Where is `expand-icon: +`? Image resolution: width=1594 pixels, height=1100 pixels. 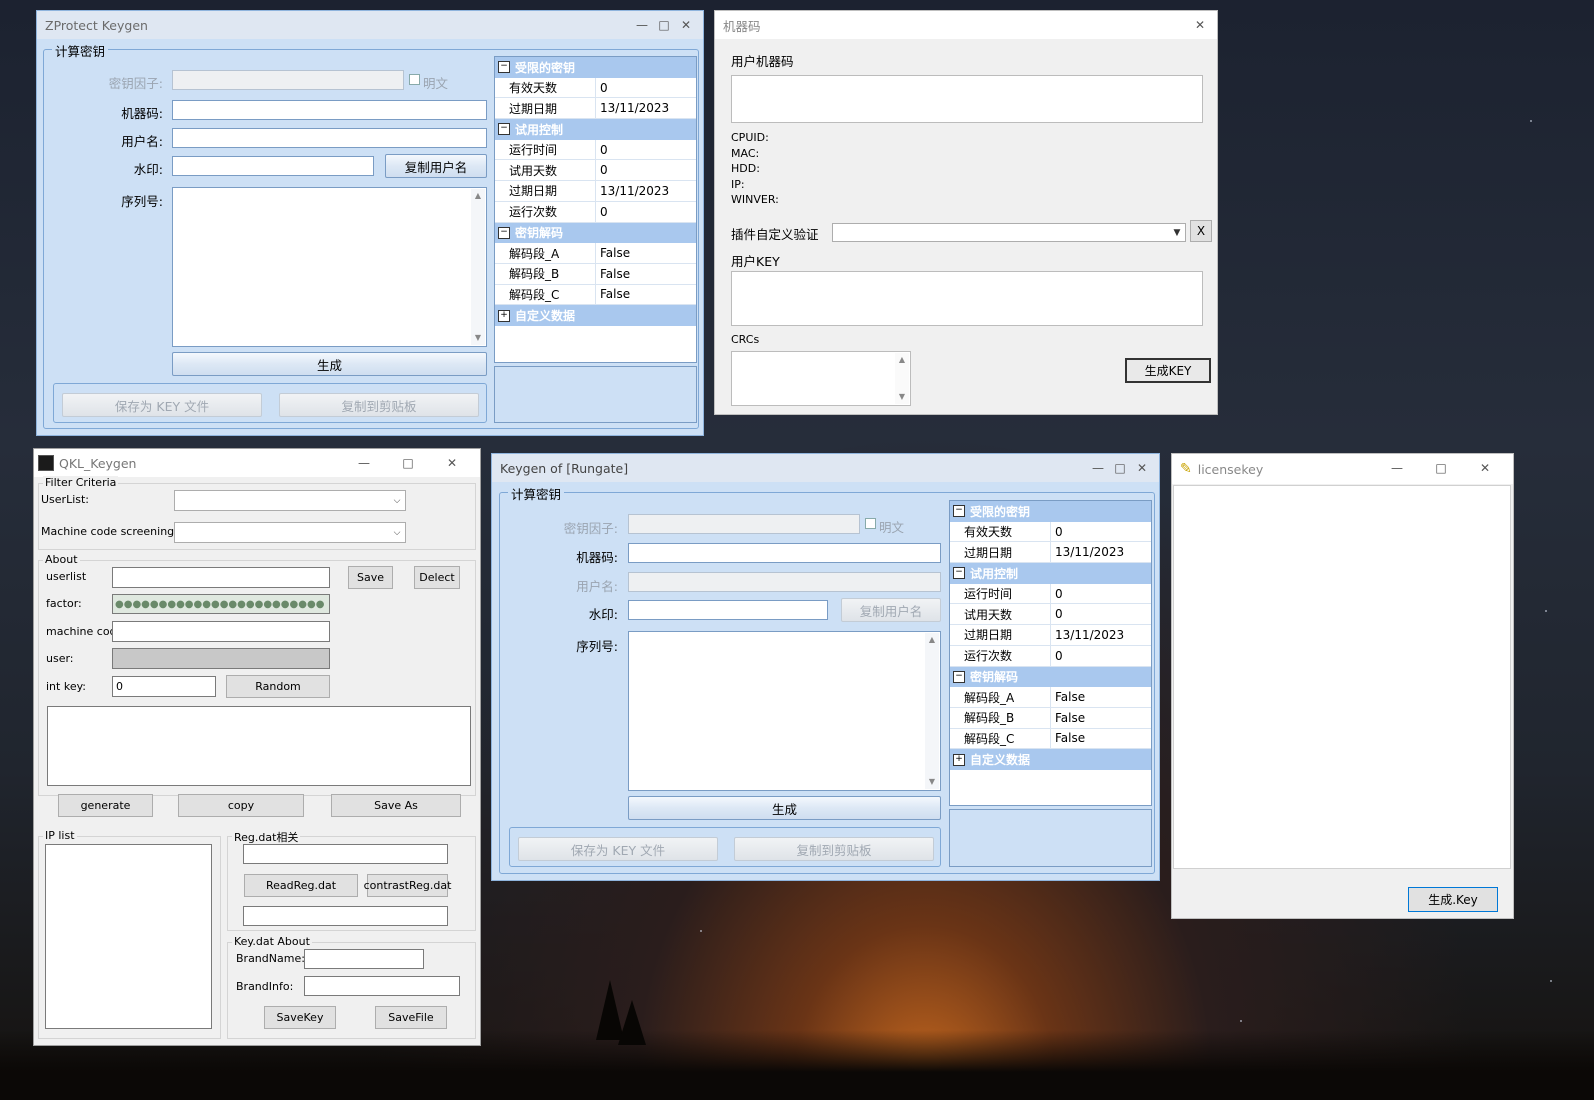
expand-icon: + is located at coordinates (504, 315).